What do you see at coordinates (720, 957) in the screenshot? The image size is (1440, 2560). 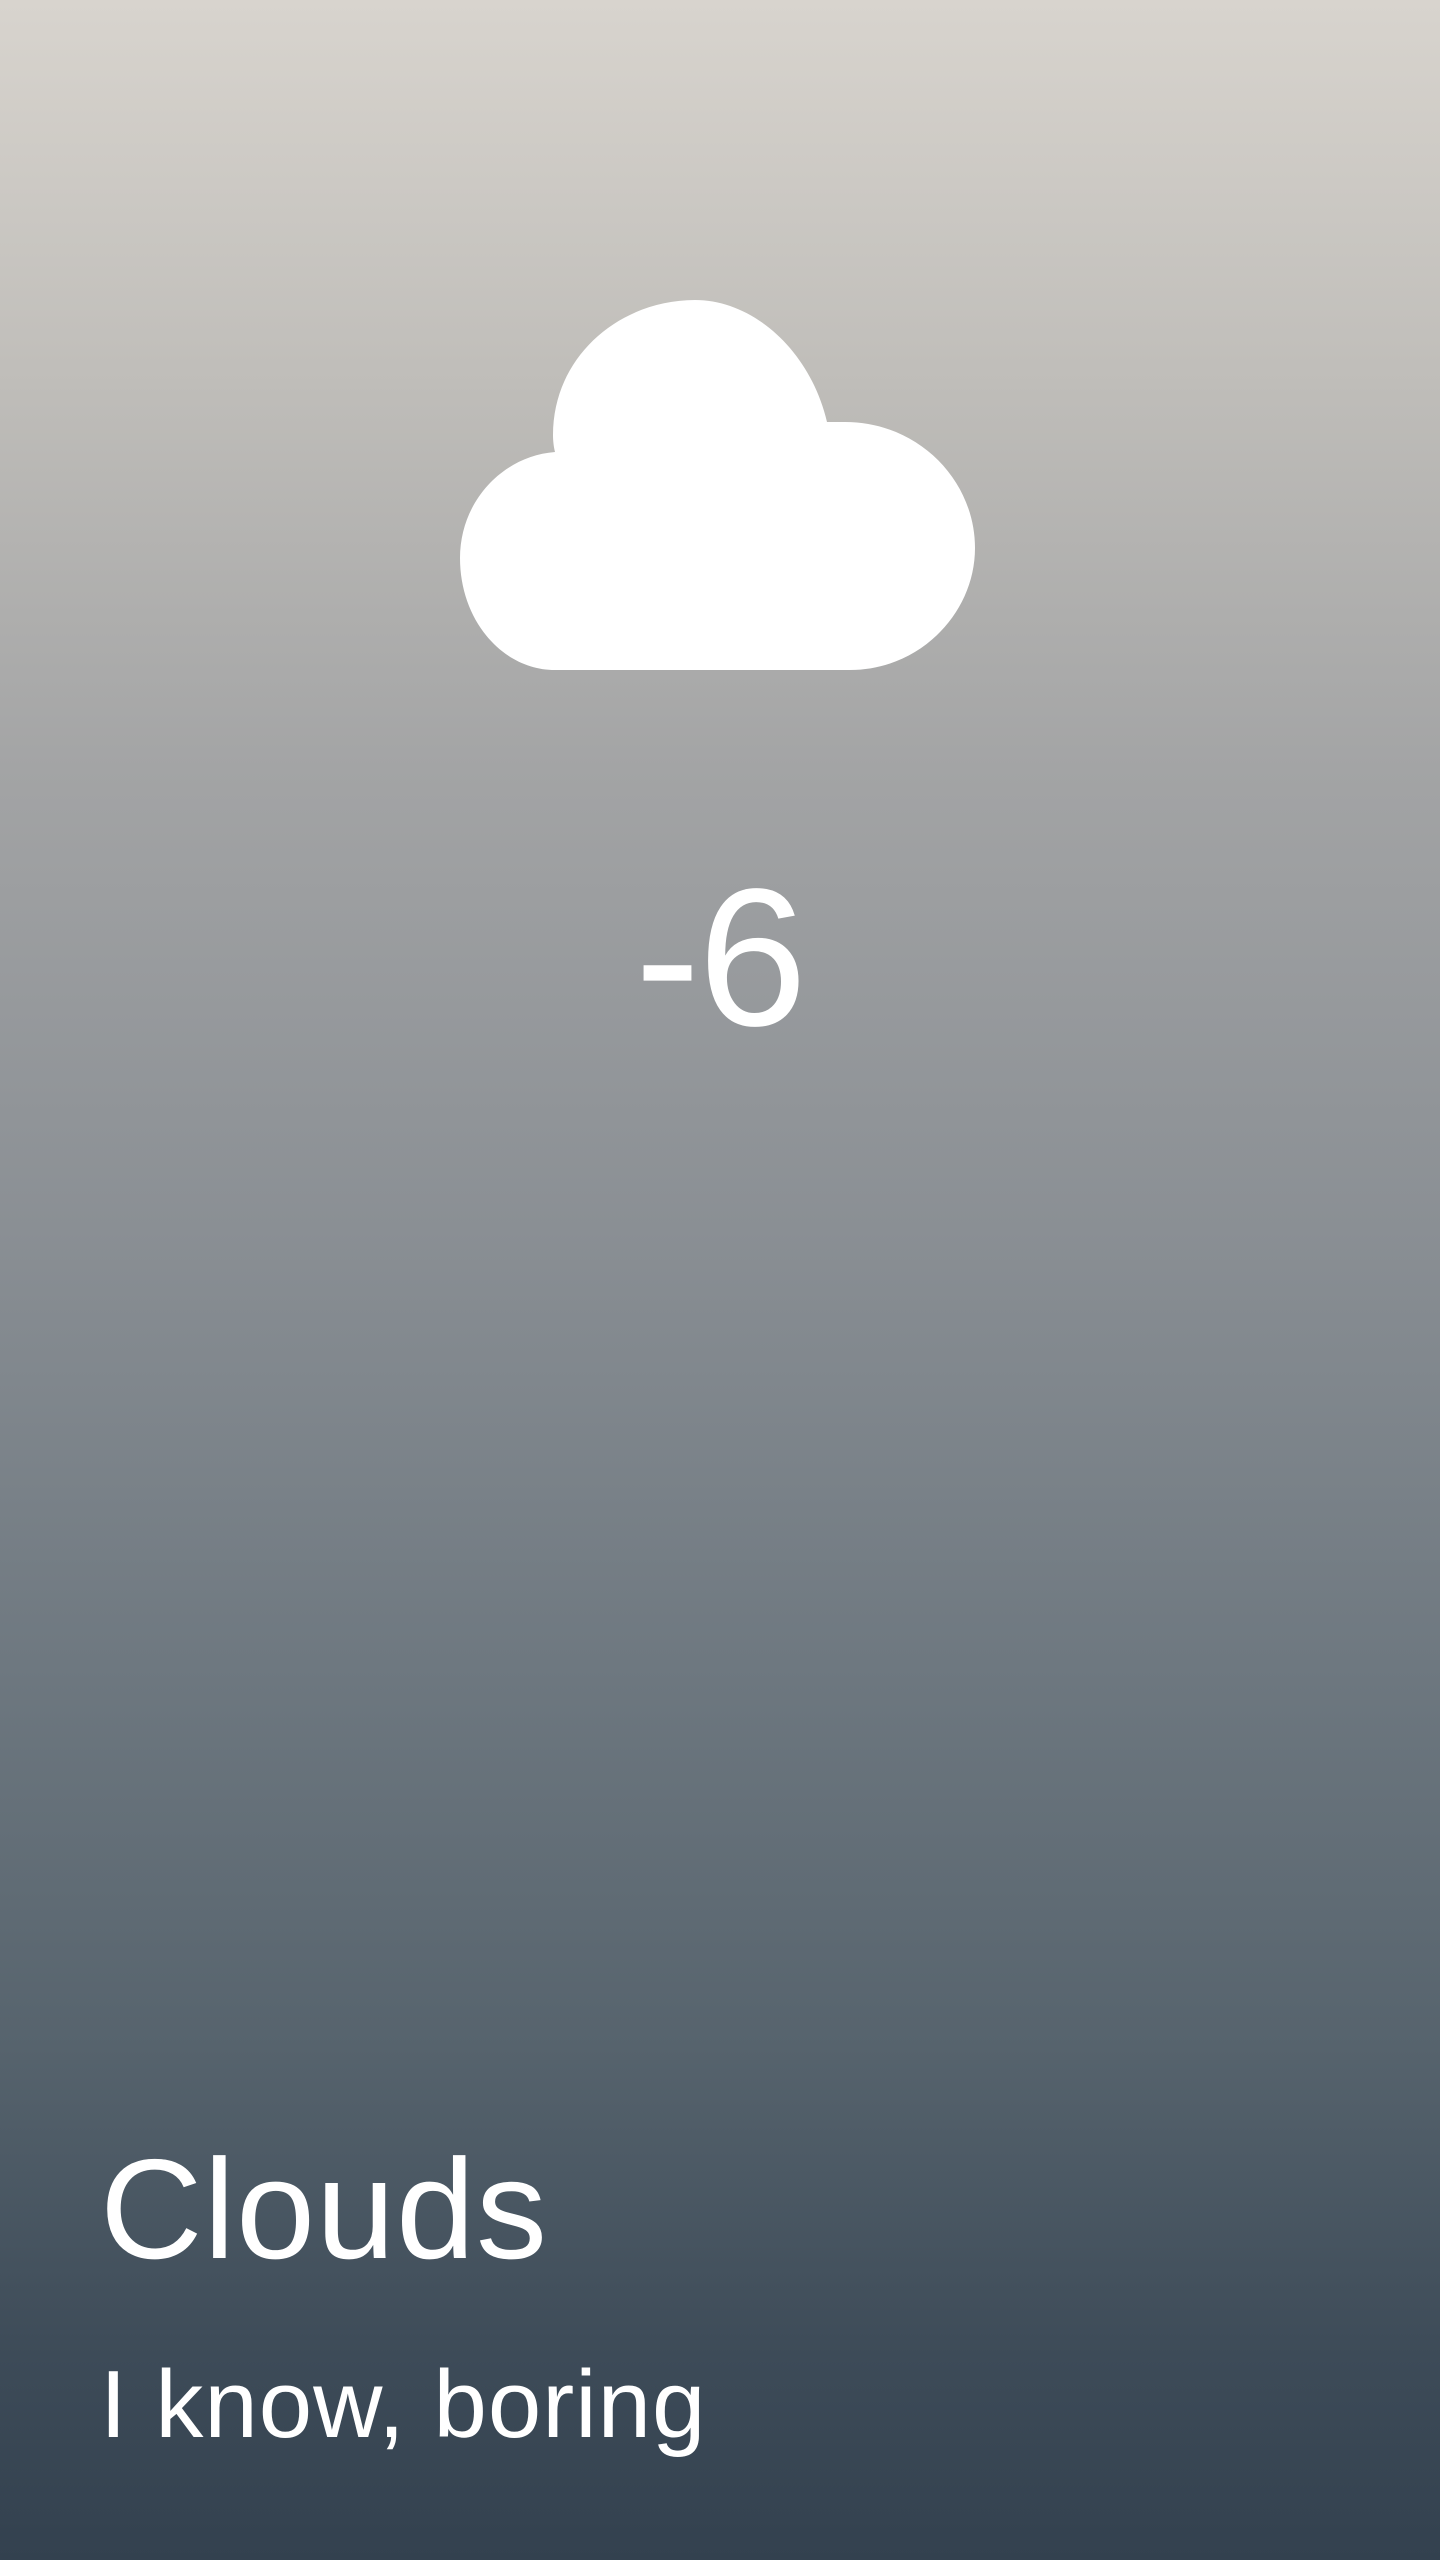 I see `temperature-value: -6` at bounding box center [720, 957].